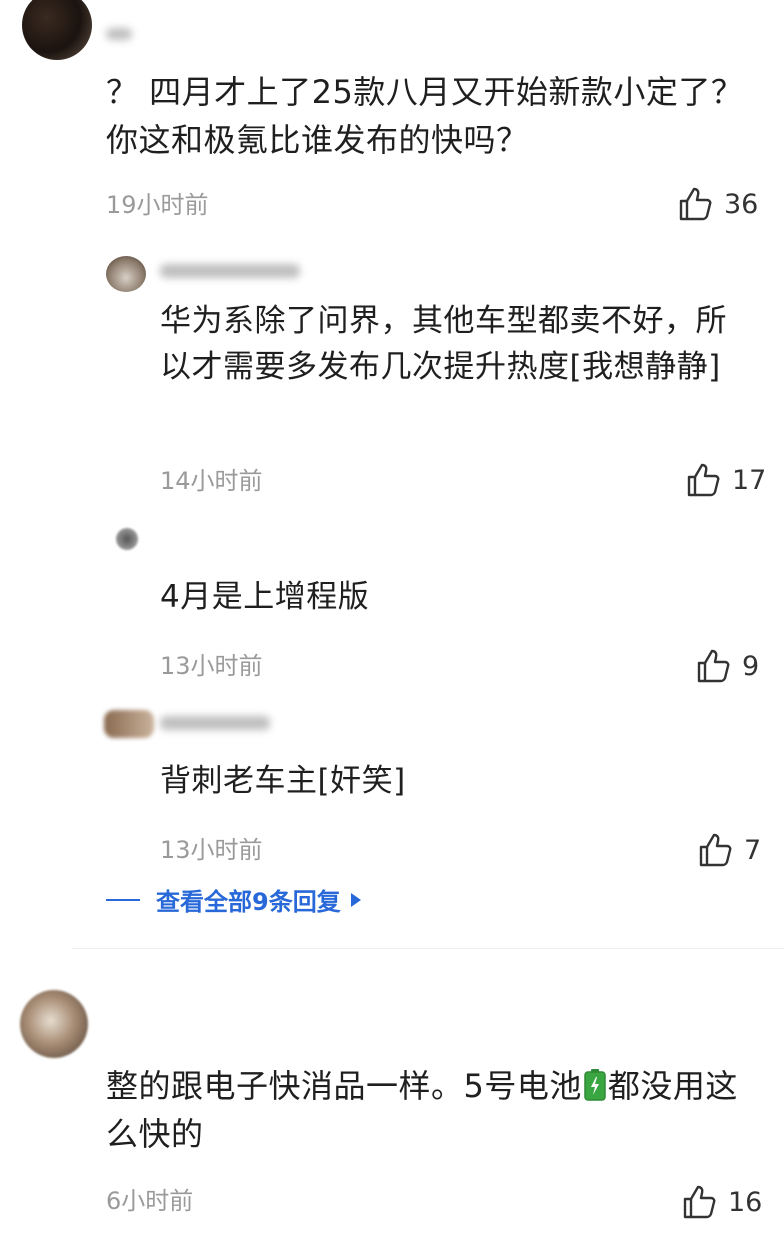  I want to click on view-all-replies-label: 查看全部9条回复, so click(248, 902).